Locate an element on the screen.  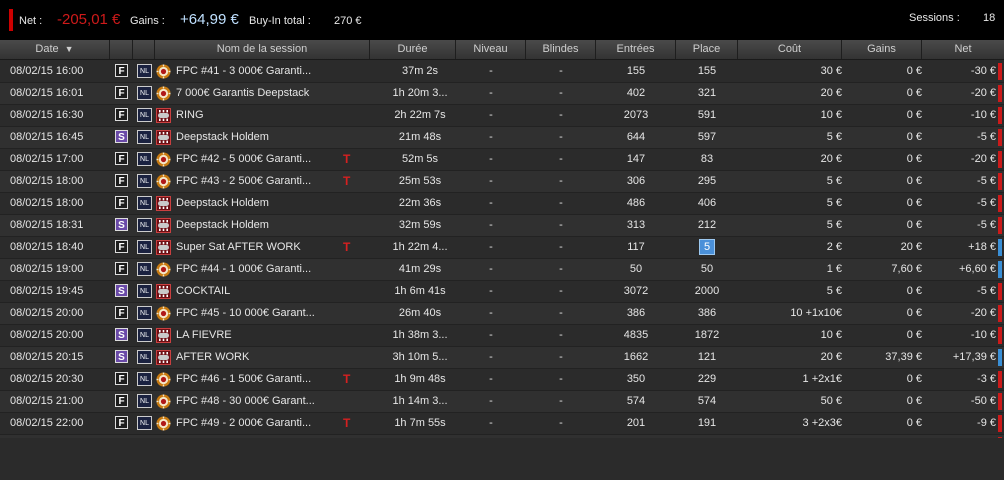
place-cell: 591 is located at coordinates (707, 115).